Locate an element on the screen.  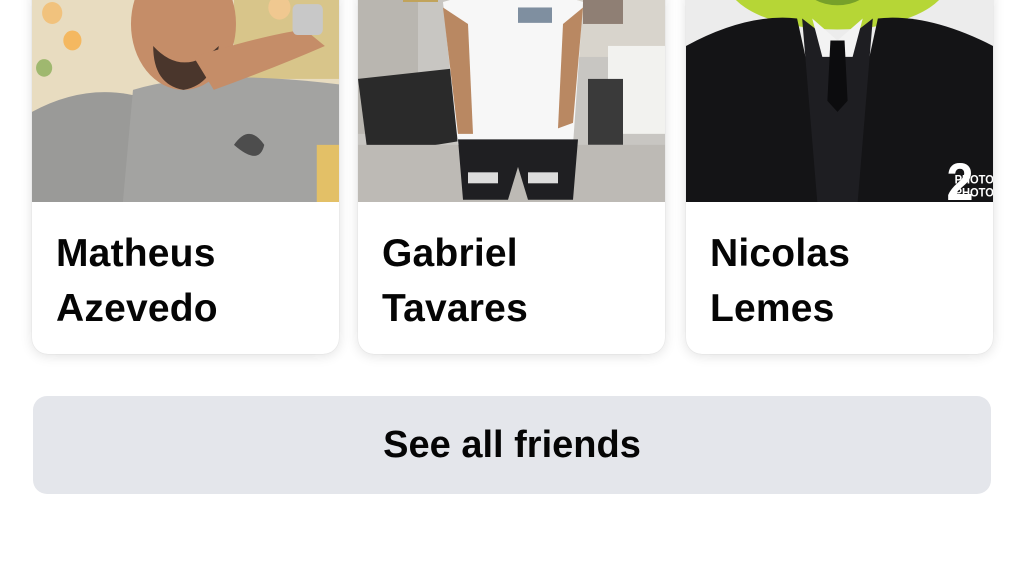
friend-last-name: Lemes is located at coordinates (772, 308).